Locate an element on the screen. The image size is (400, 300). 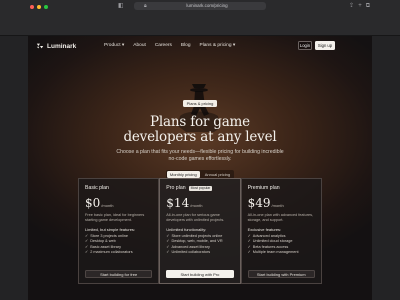
plan-price: $0 is located at coordinates (93, 203).